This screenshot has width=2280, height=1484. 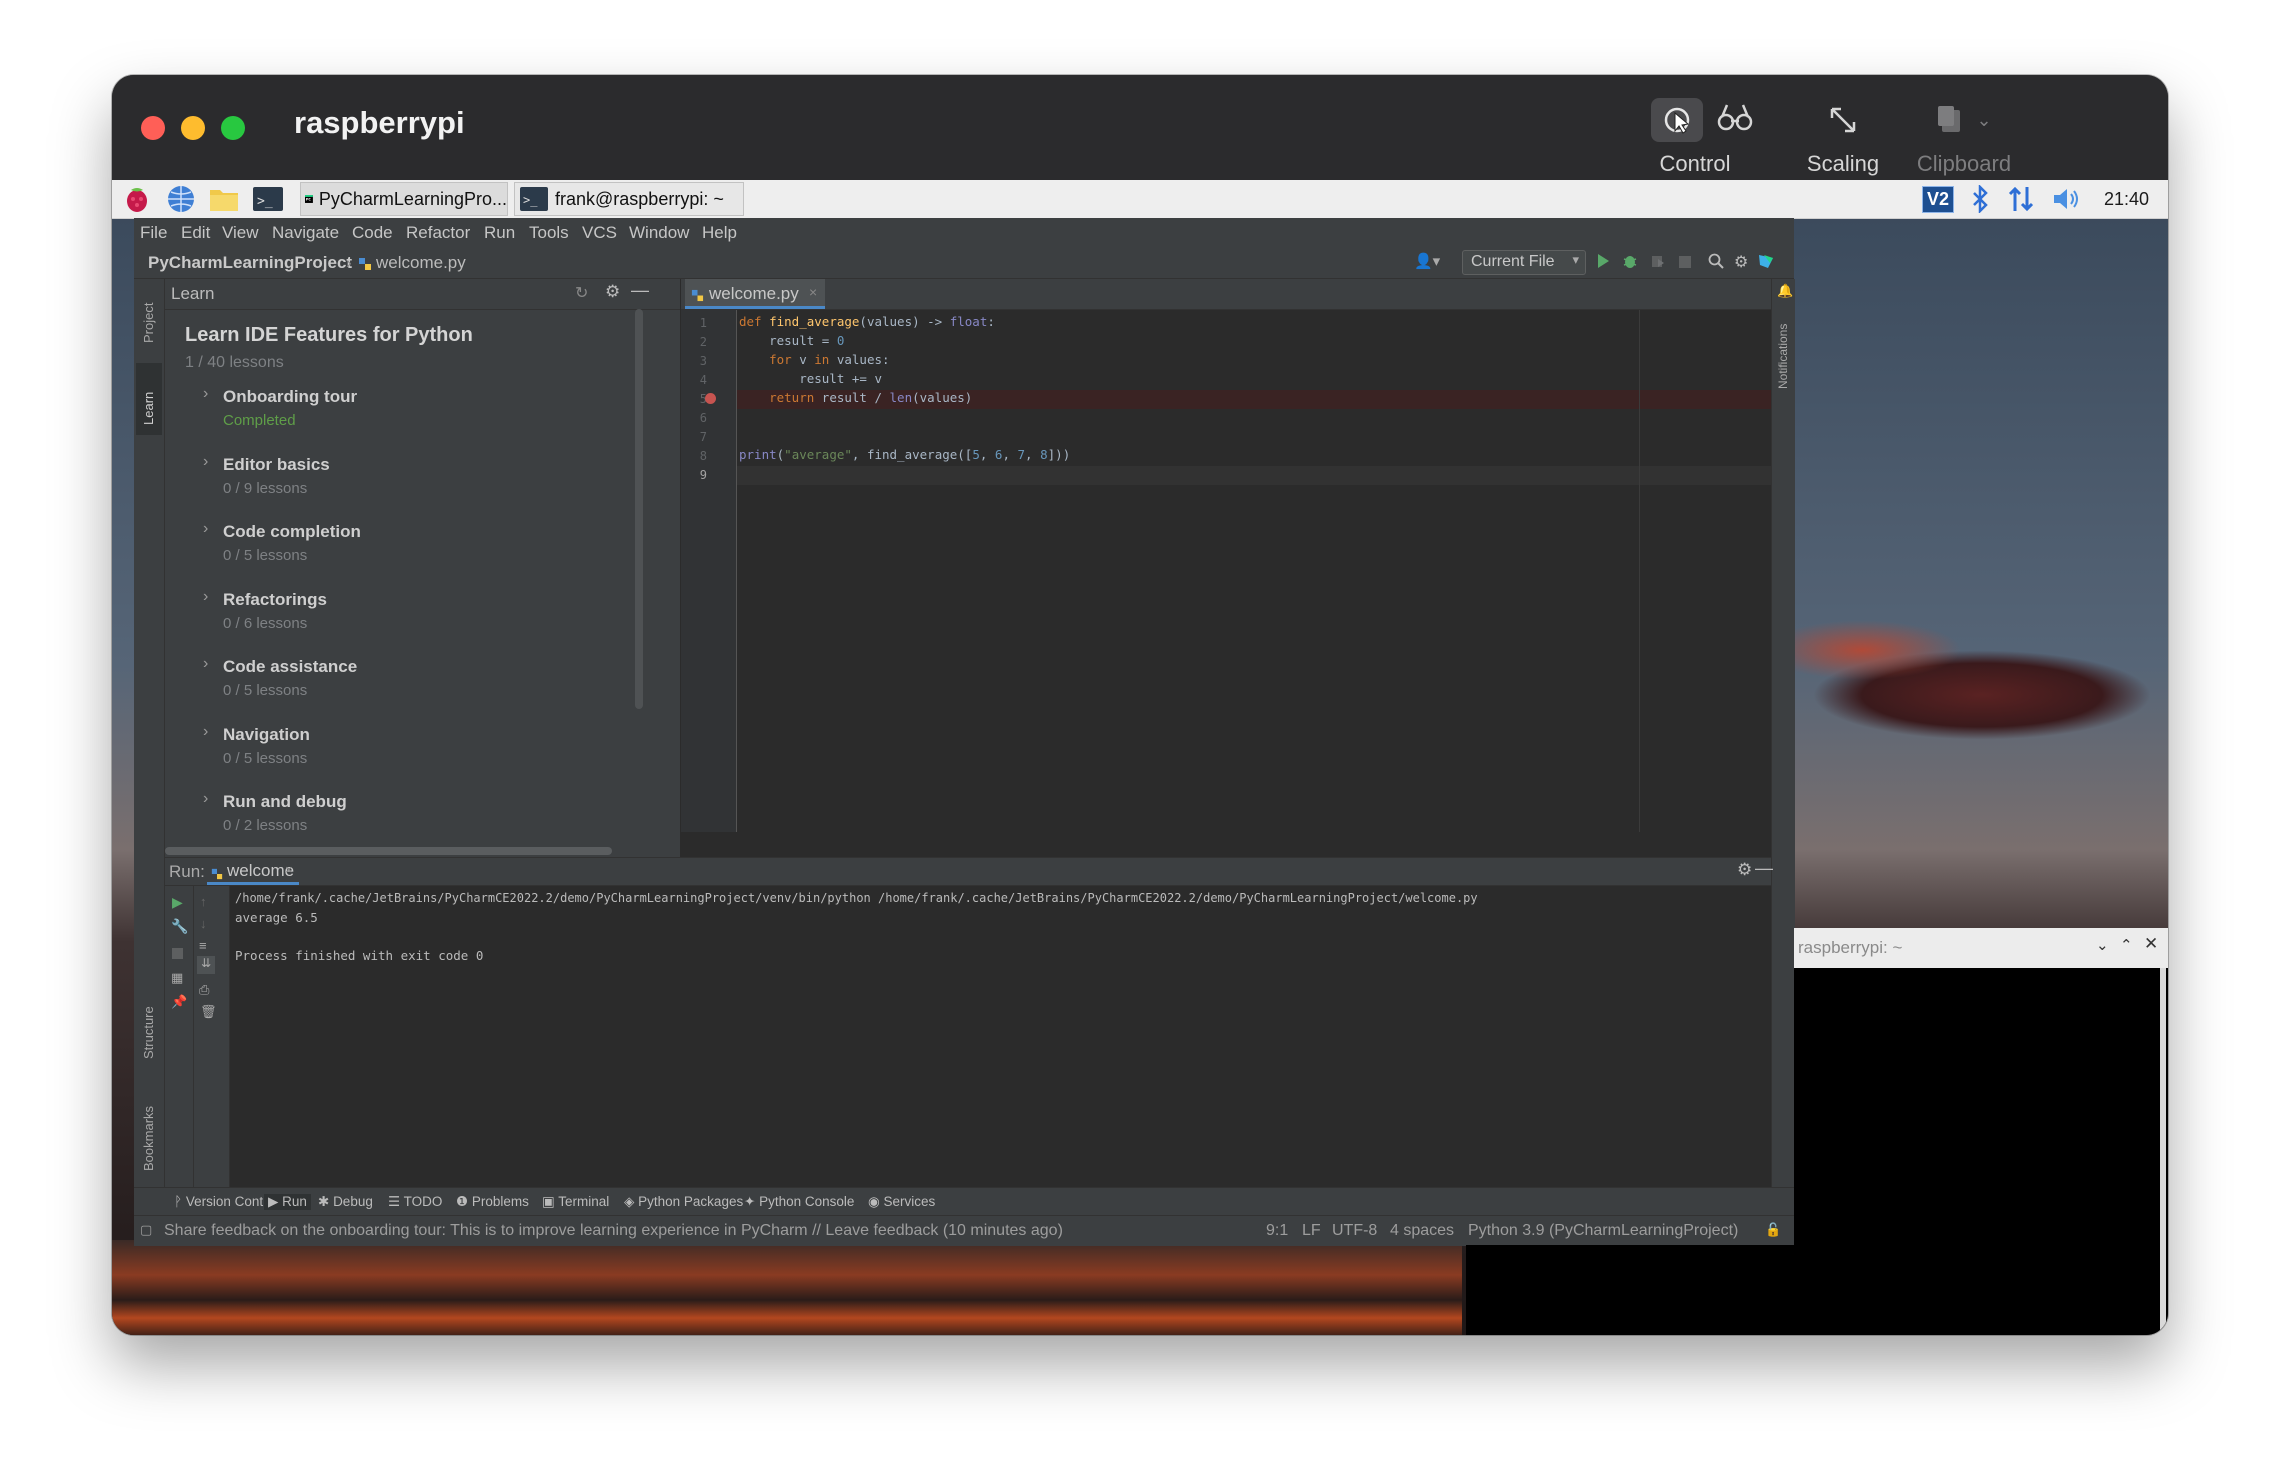 What do you see at coordinates (2102, 945) in the screenshot?
I see `chevron-down-icon: ⌄` at bounding box center [2102, 945].